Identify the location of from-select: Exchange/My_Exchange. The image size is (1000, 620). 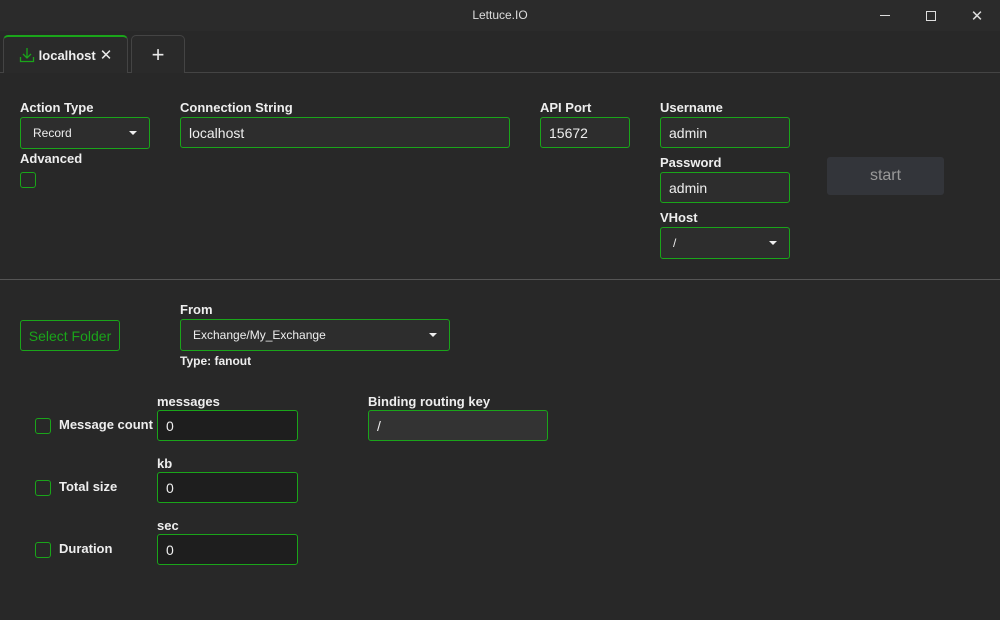
(315, 335).